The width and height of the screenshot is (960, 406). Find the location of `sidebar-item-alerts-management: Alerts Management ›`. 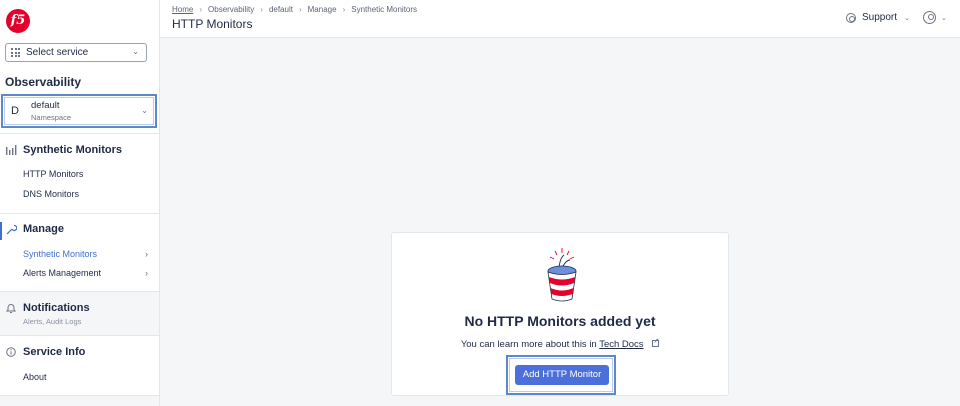

sidebar-item-alerts-management: Alerts Management › is located at coordinates (85, 273).